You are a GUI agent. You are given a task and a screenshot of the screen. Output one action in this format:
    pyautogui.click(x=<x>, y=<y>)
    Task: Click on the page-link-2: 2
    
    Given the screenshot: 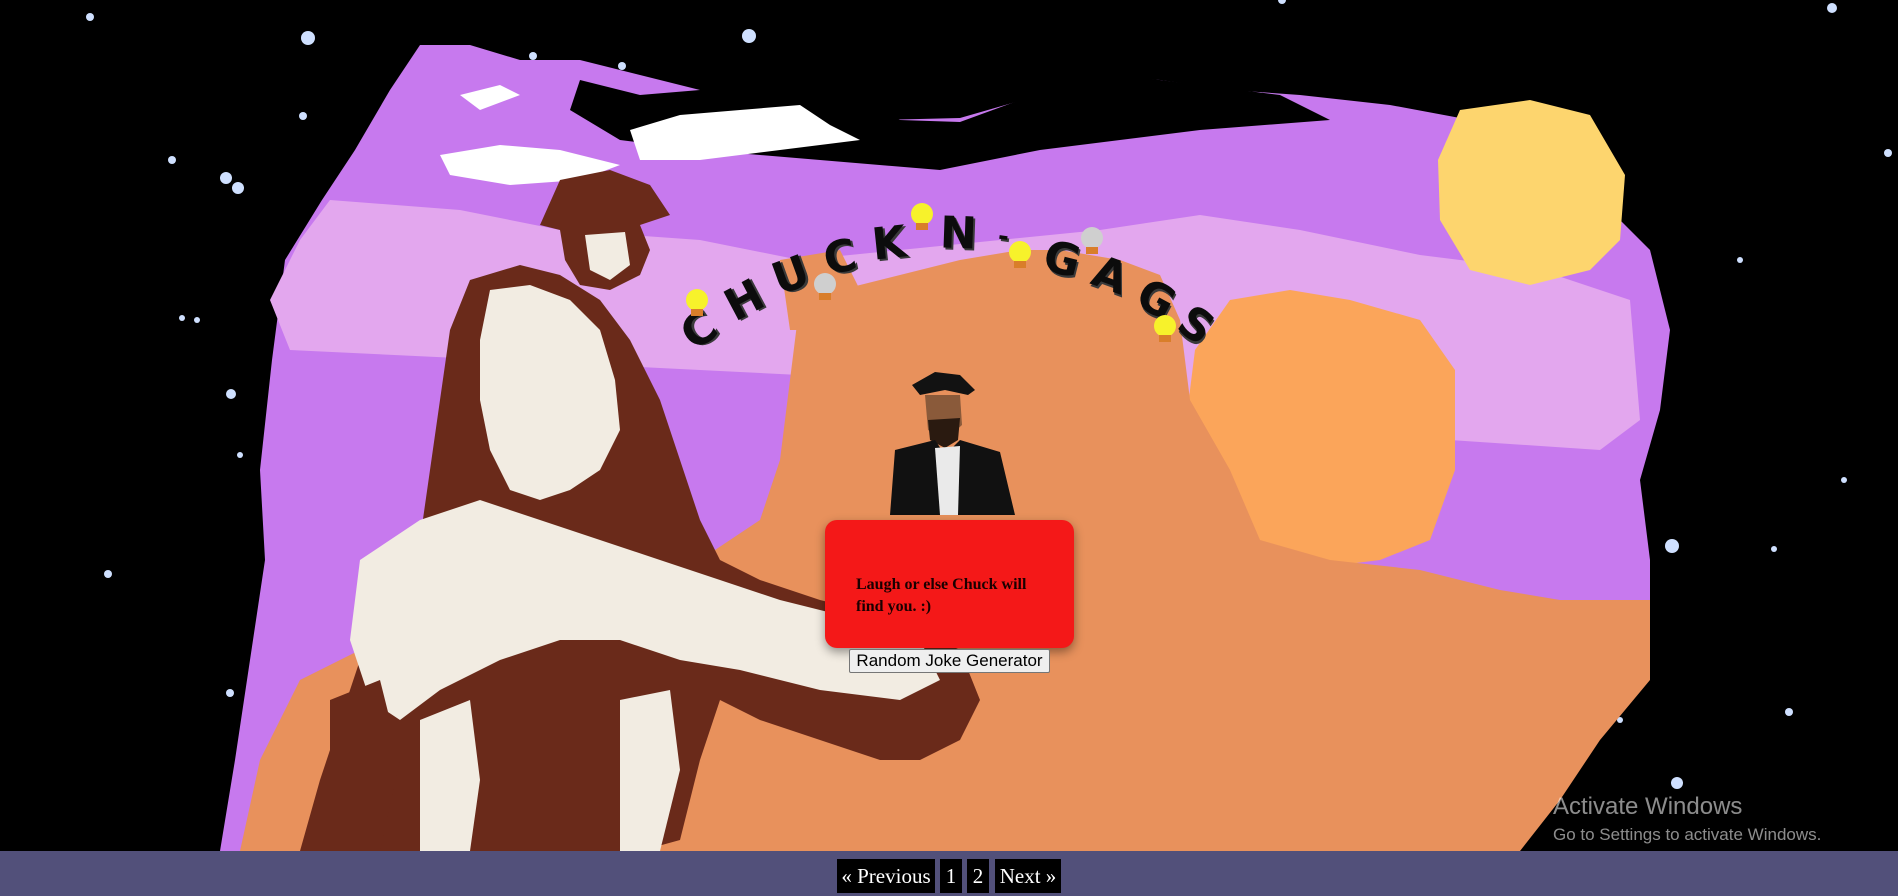 What is the action you would take?
    pyautogui.click(x=978, y=876)
    